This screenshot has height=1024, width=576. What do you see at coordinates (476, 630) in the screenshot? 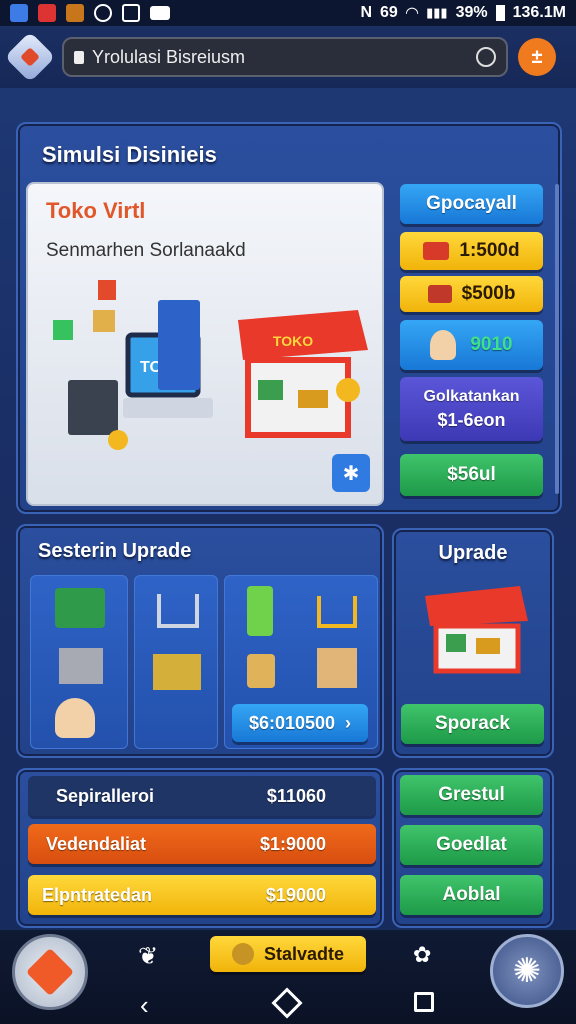
I see `stall-illustration` at bounding box center [476, 630].